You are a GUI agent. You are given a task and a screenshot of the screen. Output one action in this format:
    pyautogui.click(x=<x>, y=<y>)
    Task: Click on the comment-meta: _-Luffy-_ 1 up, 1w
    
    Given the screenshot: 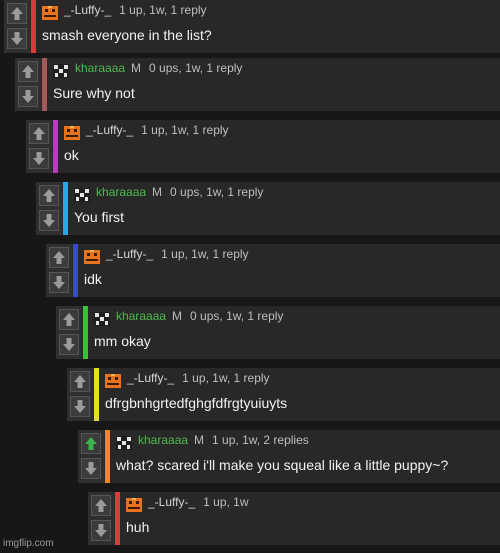 What is the action you would take?
    pyautogui.click(x=198, y=502)
    